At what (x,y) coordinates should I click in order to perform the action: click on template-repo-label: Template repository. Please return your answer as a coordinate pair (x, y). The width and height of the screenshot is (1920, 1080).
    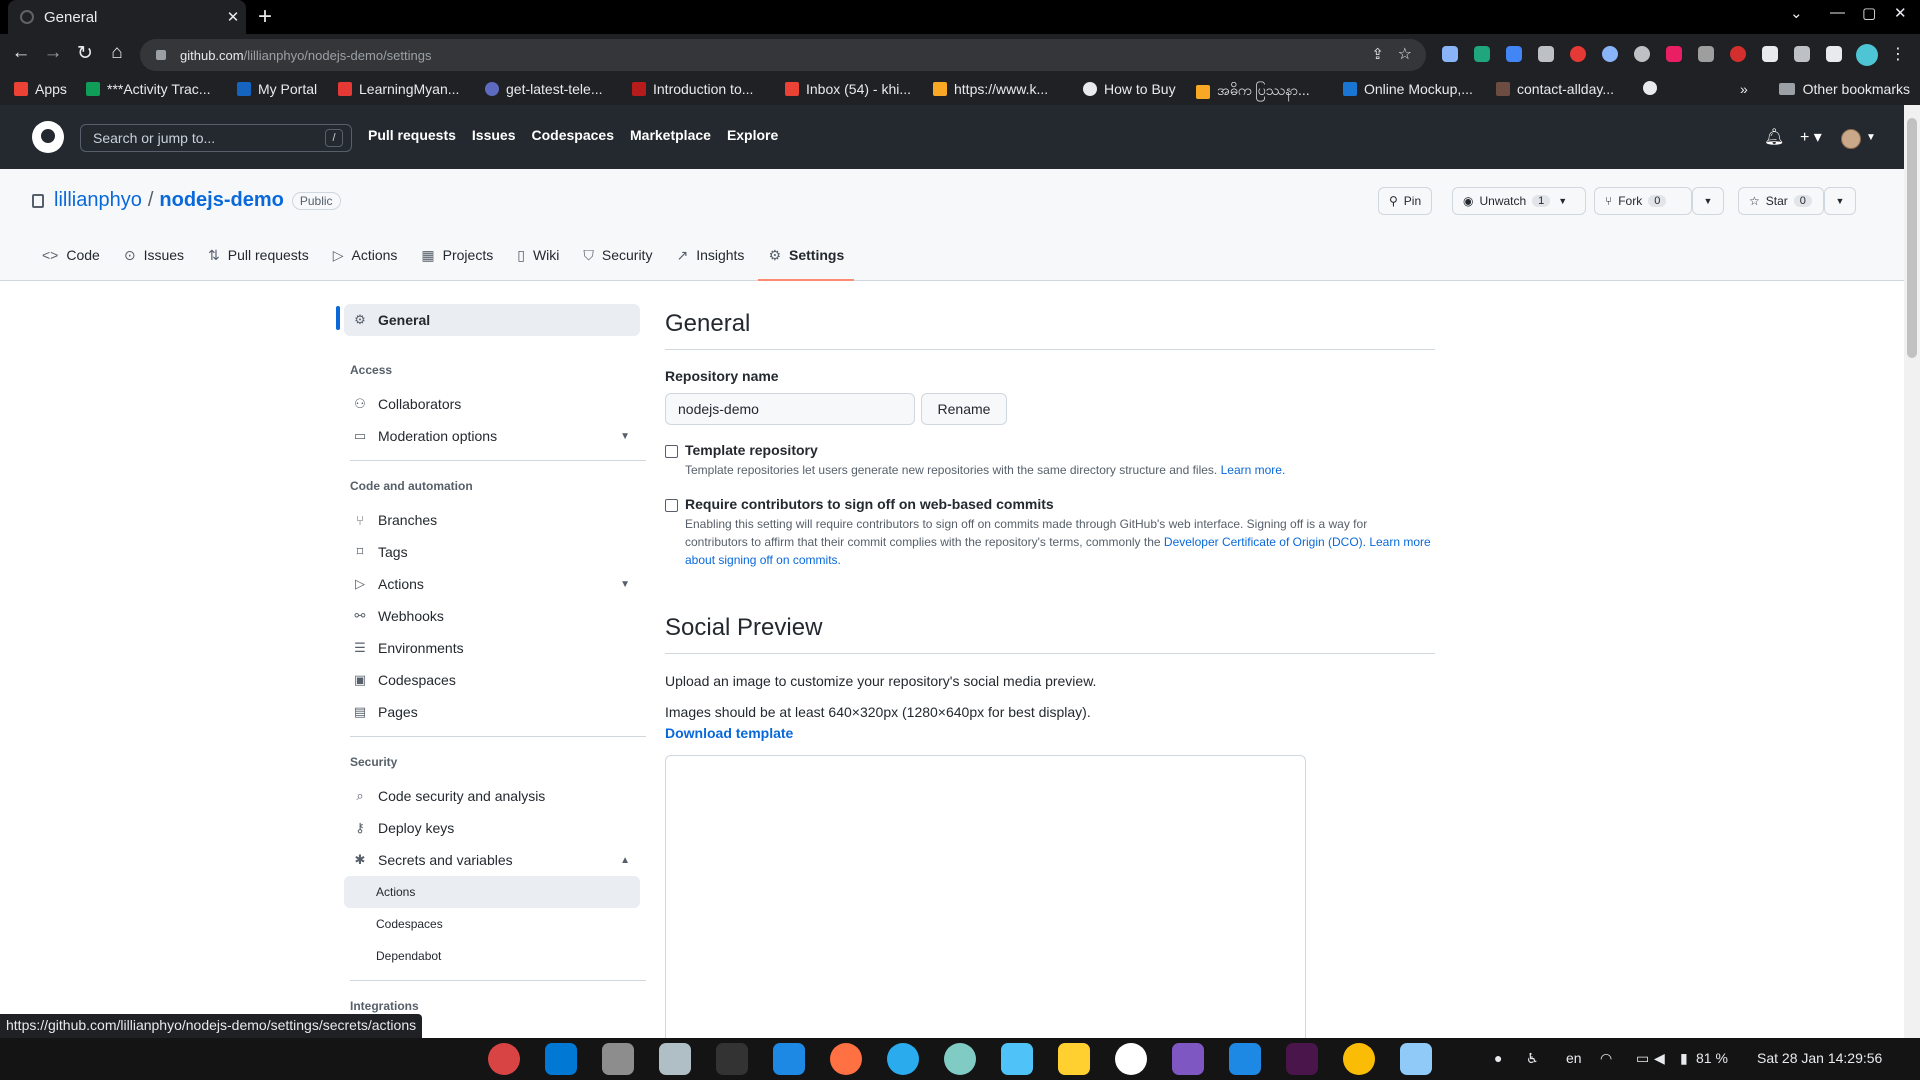
    Looking at the image, I should click on (751, 450).